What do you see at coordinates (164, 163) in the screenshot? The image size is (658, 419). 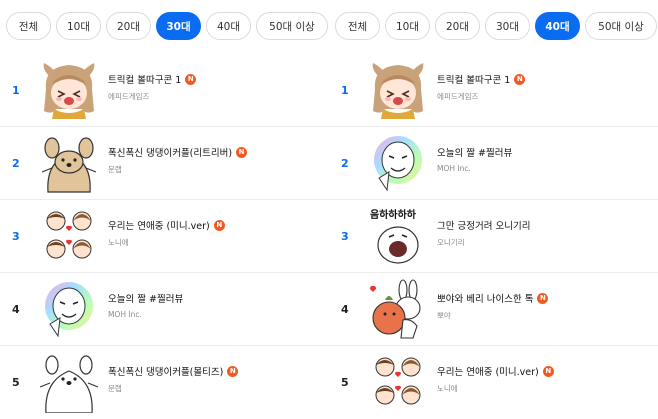 I see `list-item: 2 폭신폭신 댕댕이커플(리트리버) N 문랩` at bounding box center [164, 163].